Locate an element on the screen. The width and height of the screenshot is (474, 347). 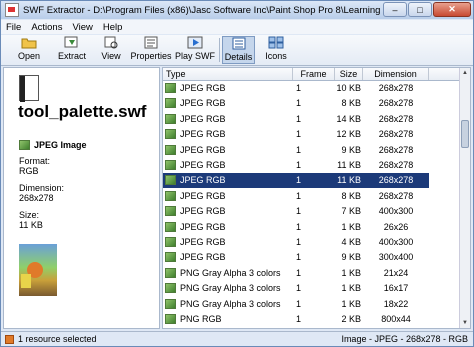
cell-size: 9 KB is located at coordinates (351, 257).